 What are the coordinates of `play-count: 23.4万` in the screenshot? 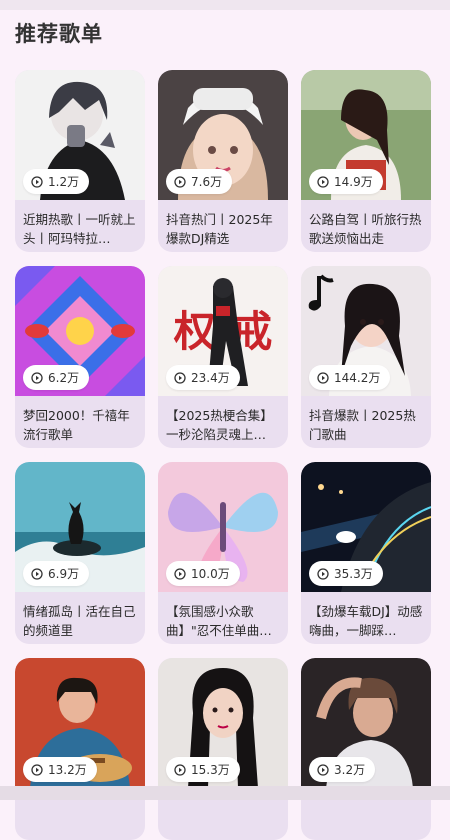 It's located at (210, 378).